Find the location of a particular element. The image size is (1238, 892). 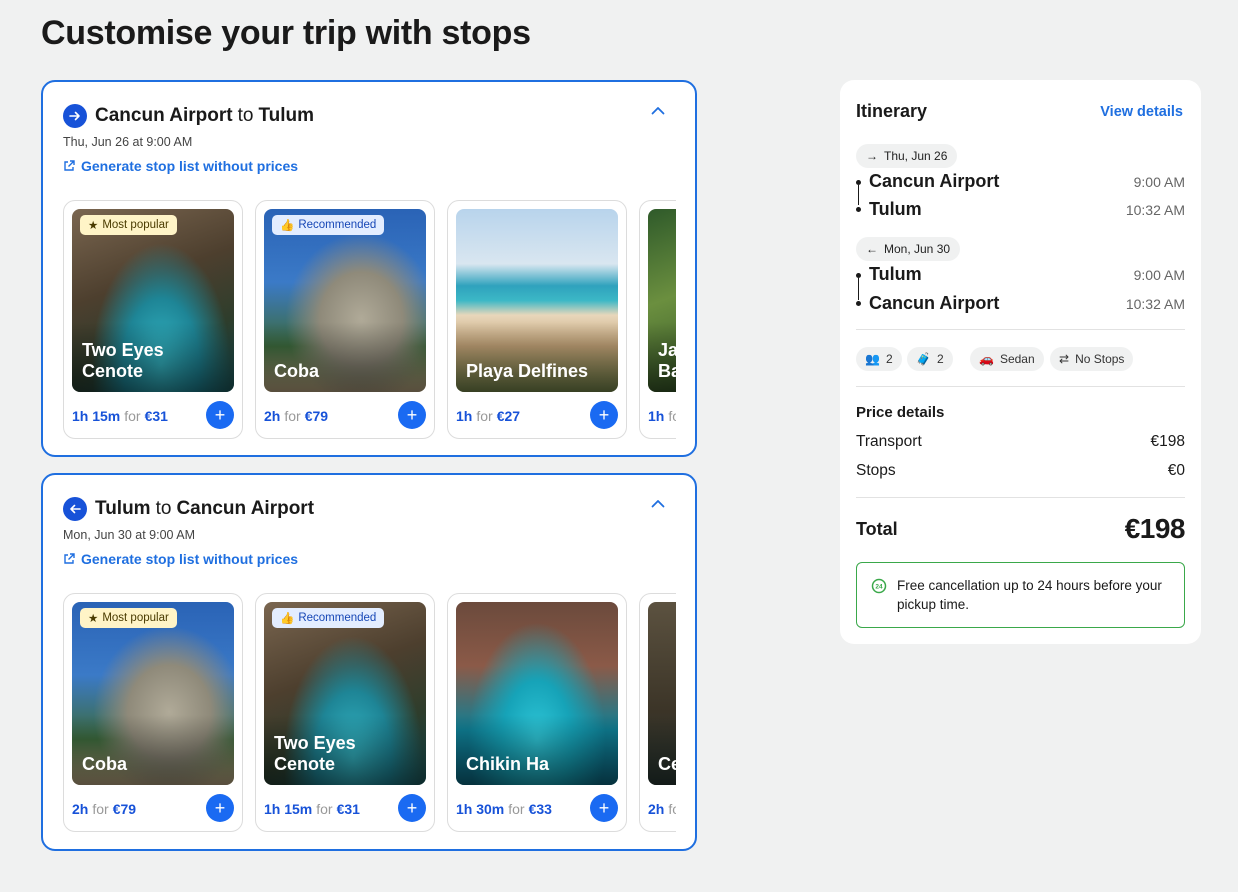

stop-name: Playa Delfines is located at coordinates (527, 371).